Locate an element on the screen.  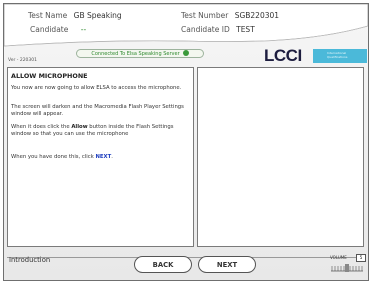
next-word: NEXT is located at coordinates (103, 157).